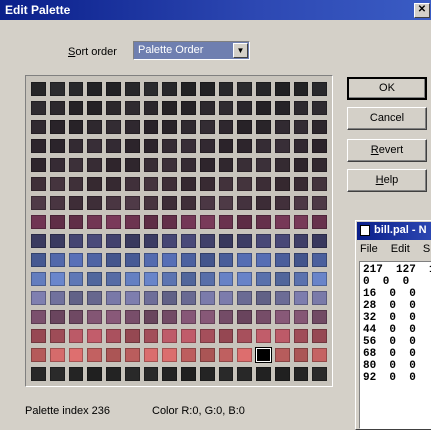 Image resolution: width=431 pixels, height=430 pixels. I want to click on chevron-down-icon: ▼, so click(240, 50).